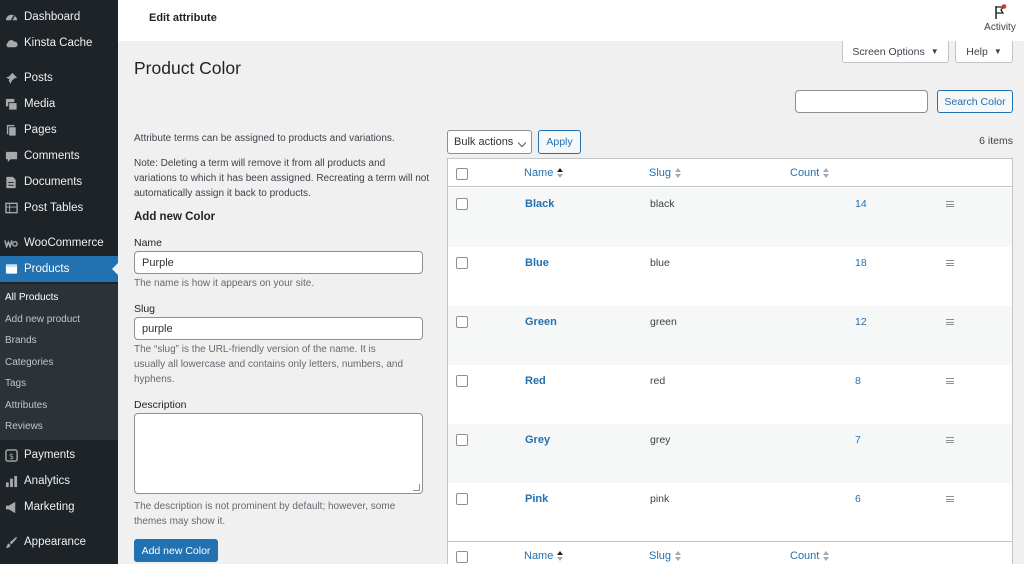 This screenshot has width=1024, height=564. I want to click on sidebar-item-label: Dashboard, so click(52, 17).